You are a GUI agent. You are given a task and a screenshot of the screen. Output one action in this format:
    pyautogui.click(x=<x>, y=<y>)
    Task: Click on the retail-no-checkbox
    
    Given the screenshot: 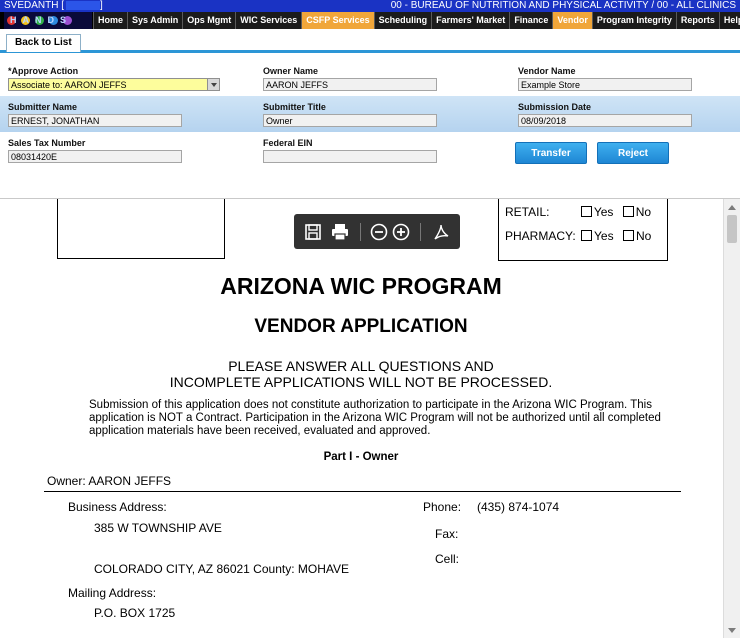 What is the action you would take?
    pyautogui.click(x=628, y=211)
    